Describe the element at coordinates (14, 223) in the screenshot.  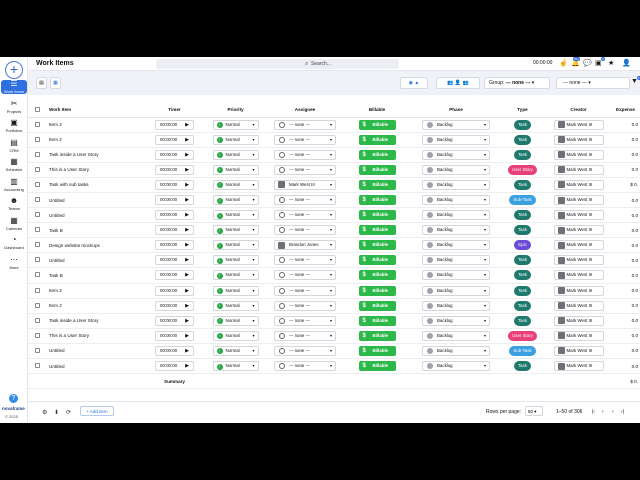
I see `sidebar-item-calendar: ▦ Calendar` at that location.